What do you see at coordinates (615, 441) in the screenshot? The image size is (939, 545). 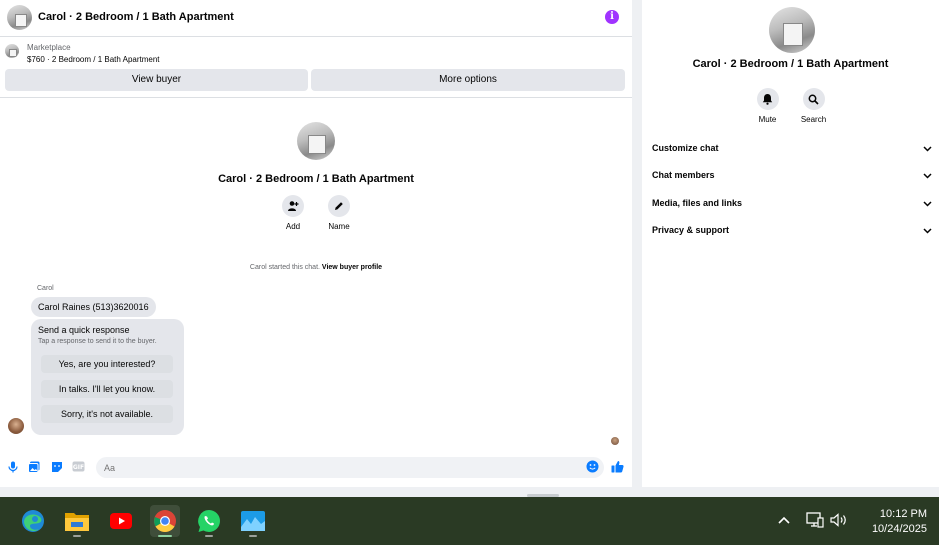 I see `seen-indicator` at bounding box center [615, 441].